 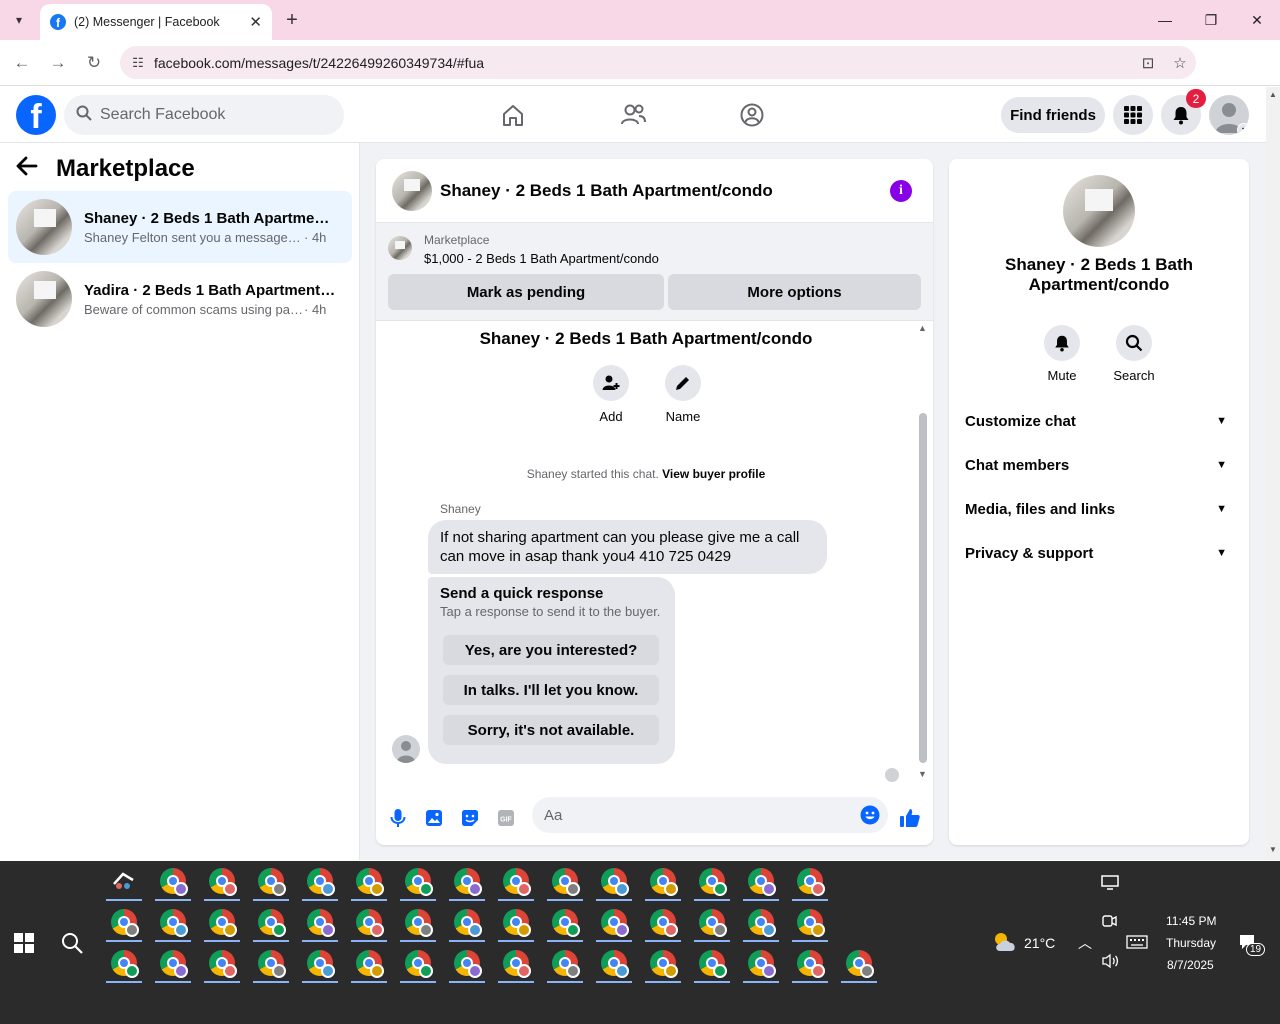 What do you see at coordinates (683, 394) in the screenshot?
I see `name-chat-button: Name` at bounding box center [683, 394].